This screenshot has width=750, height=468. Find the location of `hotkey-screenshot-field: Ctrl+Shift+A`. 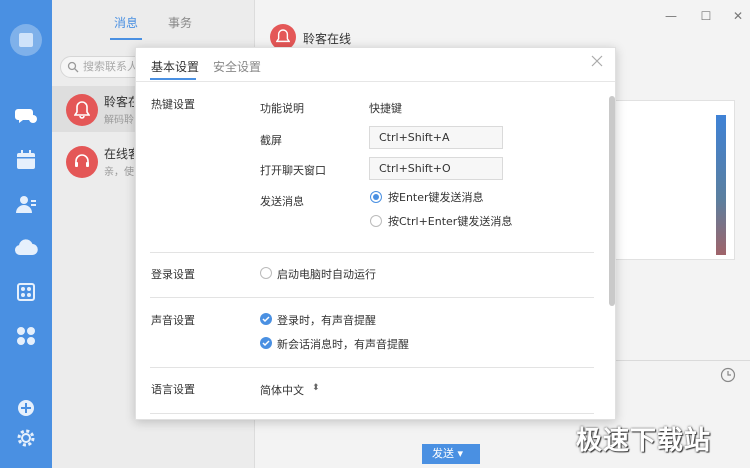

hotkey-screenshot-field: Ctrl+Shift+A is located at coordinates (436, 137).